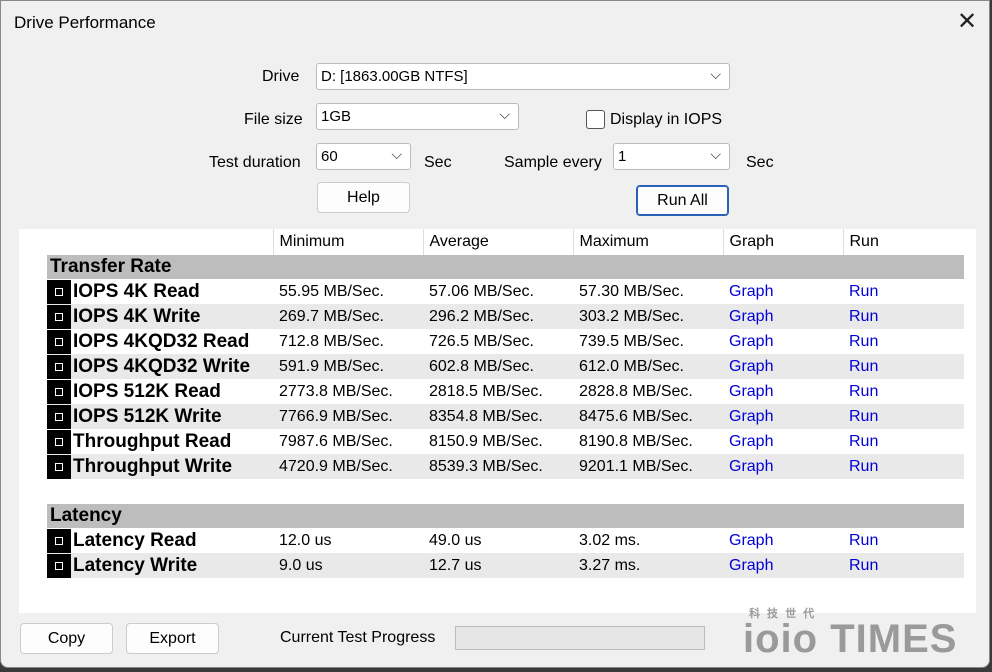 The image size is (992, 672). I want to click on maximum-value: 9201.1 MB/Sec., so click(648, 466).